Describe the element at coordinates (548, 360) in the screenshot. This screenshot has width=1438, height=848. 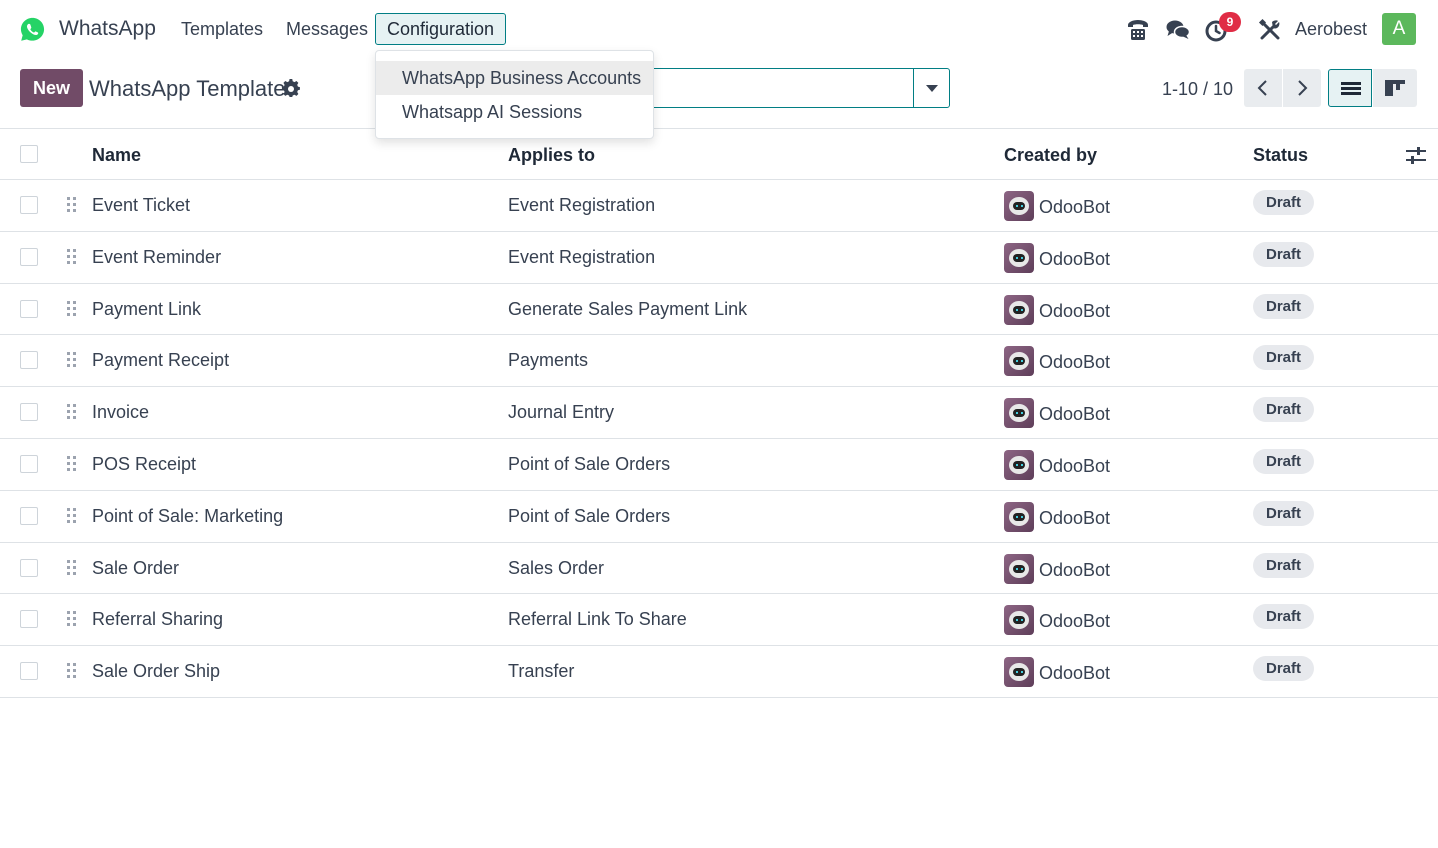
I see `cell-applies-to: Payments` at that location.